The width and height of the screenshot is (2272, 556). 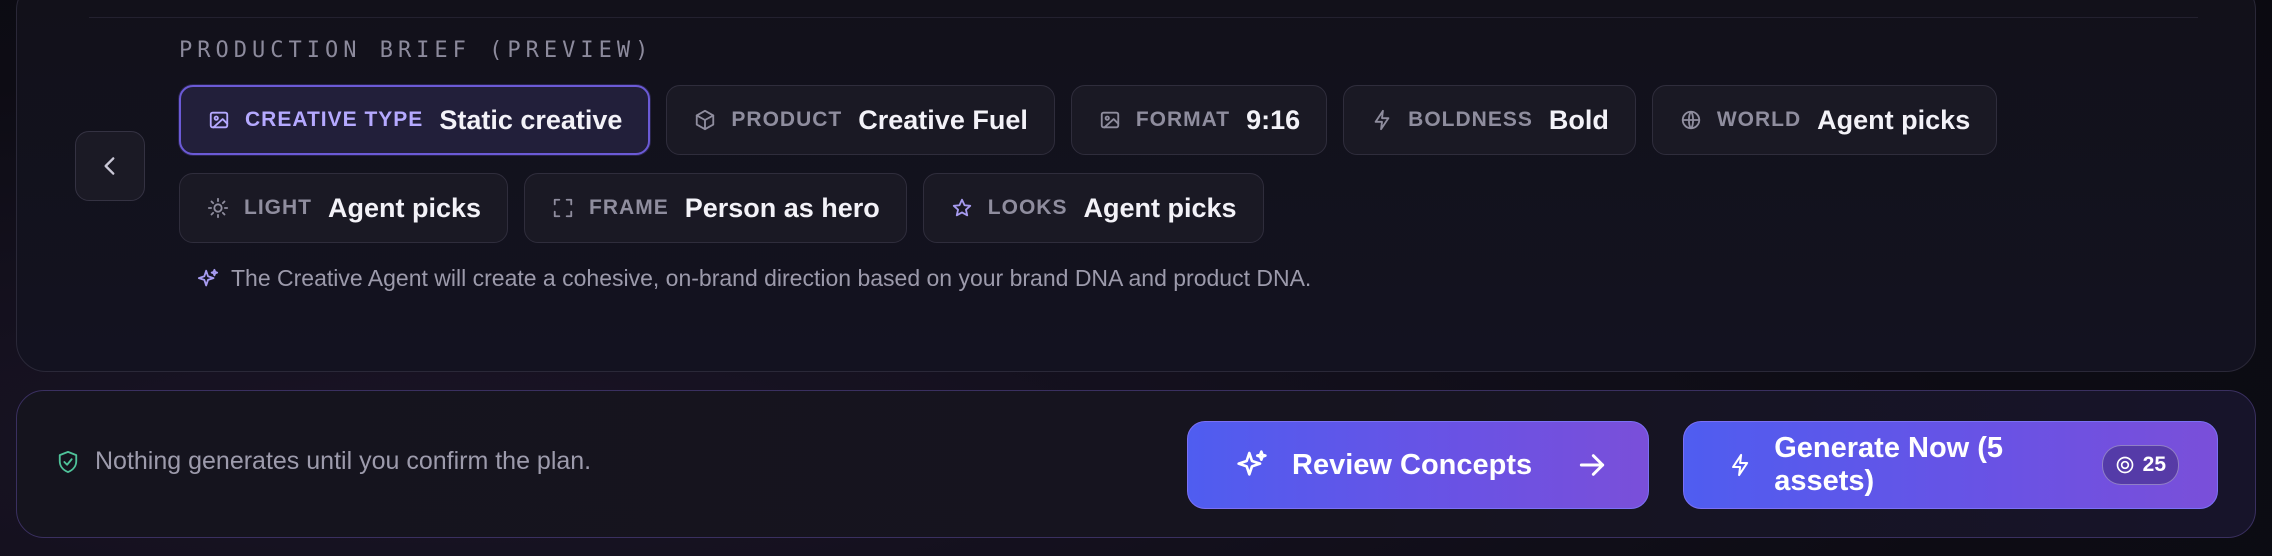 I want to click on chip-label: FORMAT, so click(x=1183, y=119).